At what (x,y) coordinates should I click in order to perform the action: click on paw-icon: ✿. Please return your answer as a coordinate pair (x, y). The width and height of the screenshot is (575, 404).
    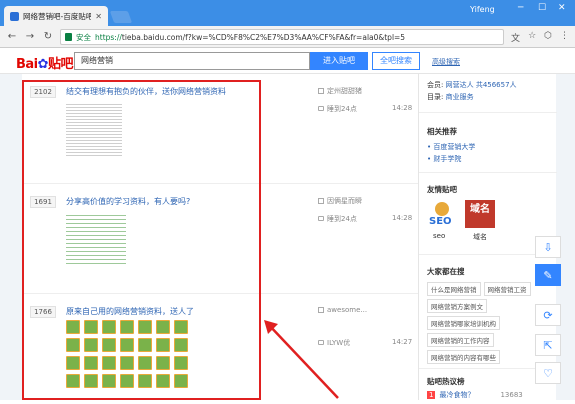
    Looking at the image, I should click on (43, 64).